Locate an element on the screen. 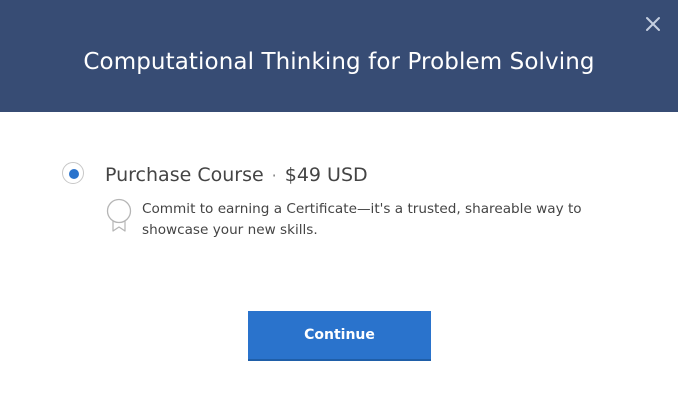 This screenshot has width=678, height=401. continue-button: Continue is located at coordinates (339, 336).